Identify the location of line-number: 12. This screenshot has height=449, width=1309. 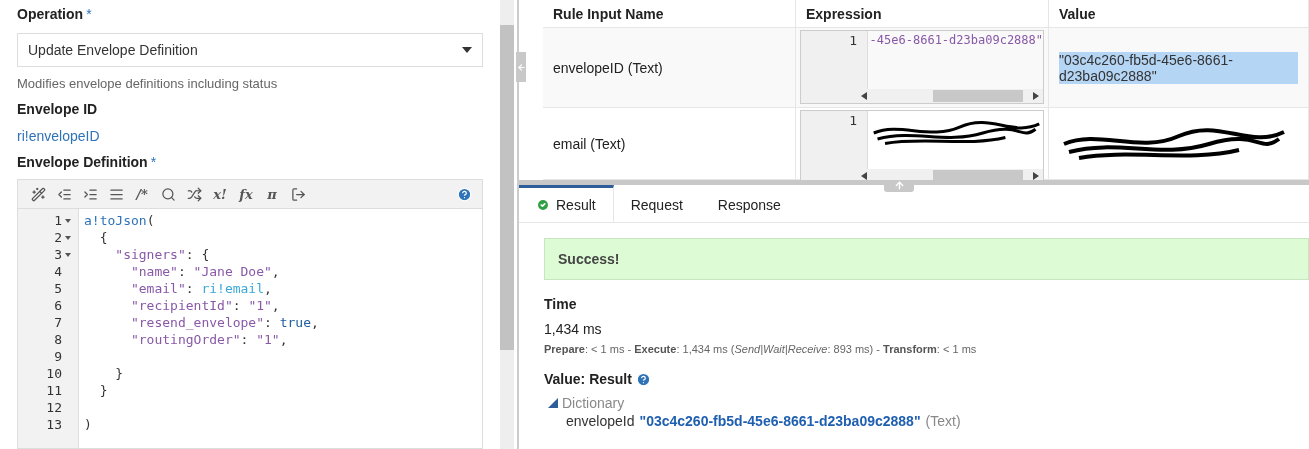
(54, 407).